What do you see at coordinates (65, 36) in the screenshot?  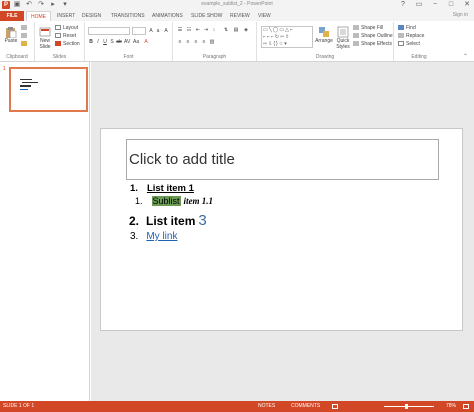 I see `reset-button: Reset` at bounding box center [65, 36].